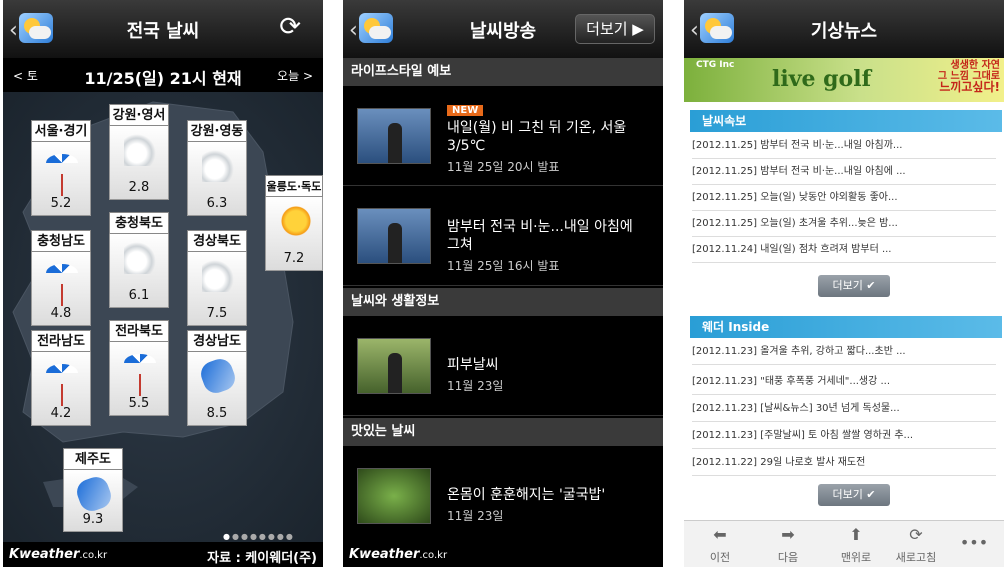 This screenshot has width=1006, height=567. What do you see at coordinates (503, 72) in the screenshot?
I see `section-header-lifestyle: 라이프스타일 예보` at bounding box center [503, 72].